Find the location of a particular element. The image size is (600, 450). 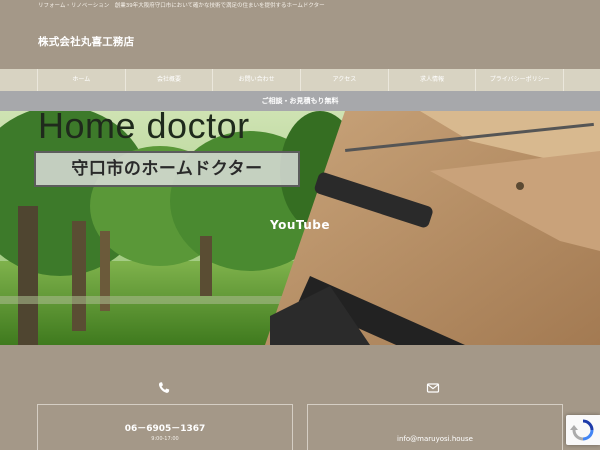

phone-number: 06－6905－1367 is located at coordinates (165, 427).